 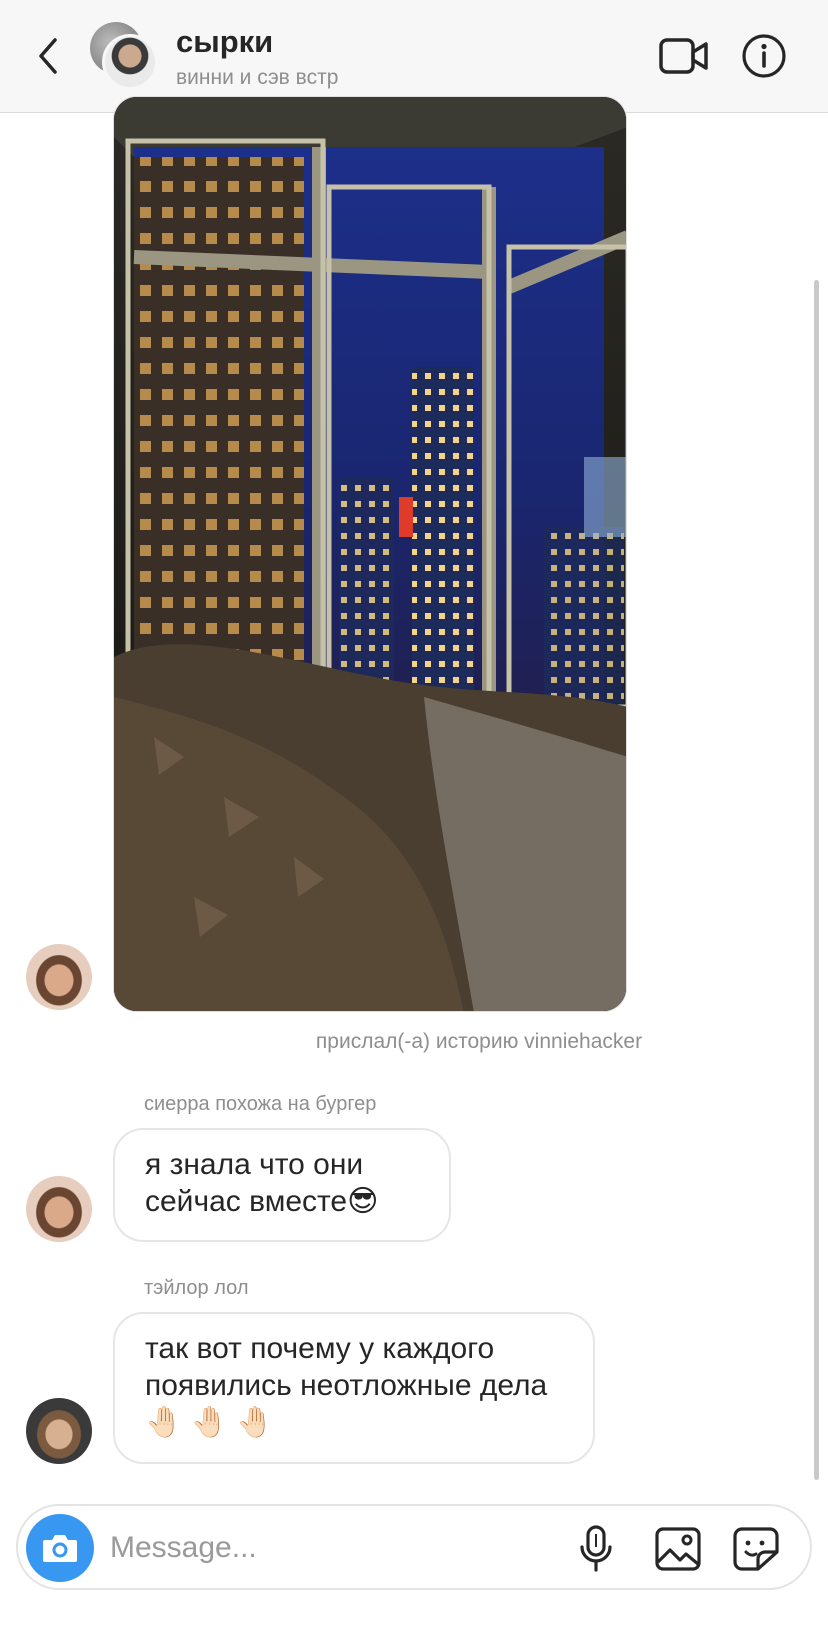 I want to click on chat-title: сырки, so click(x=224, y=42).